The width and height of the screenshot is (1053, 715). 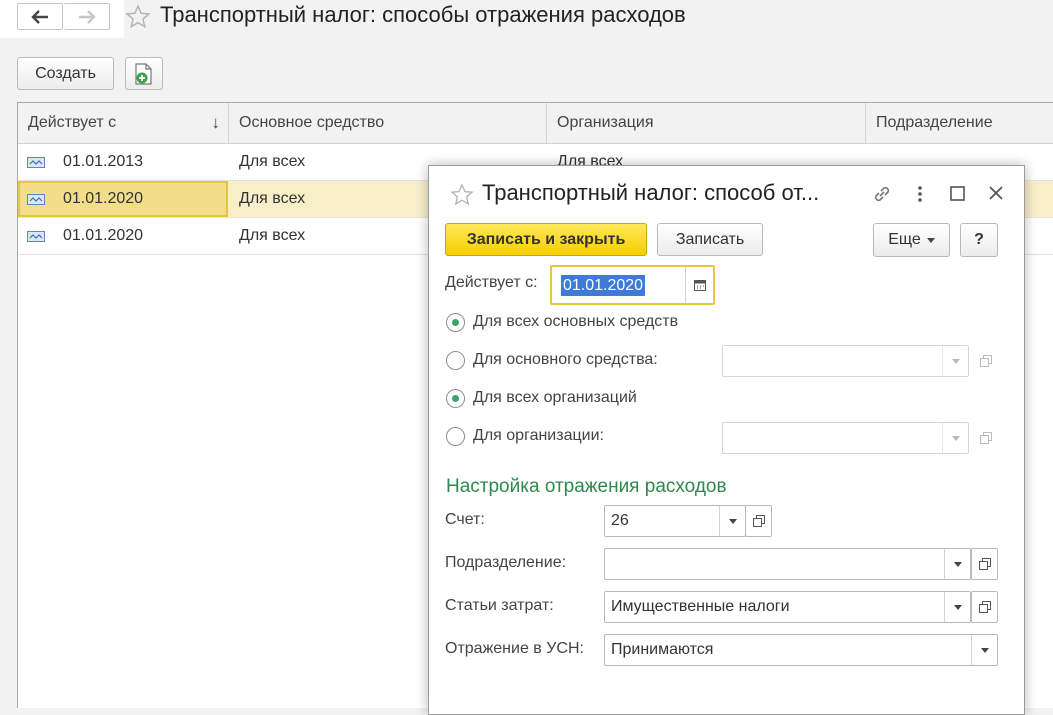 I want to click on help-button: ?, so click(x=979, y=240).